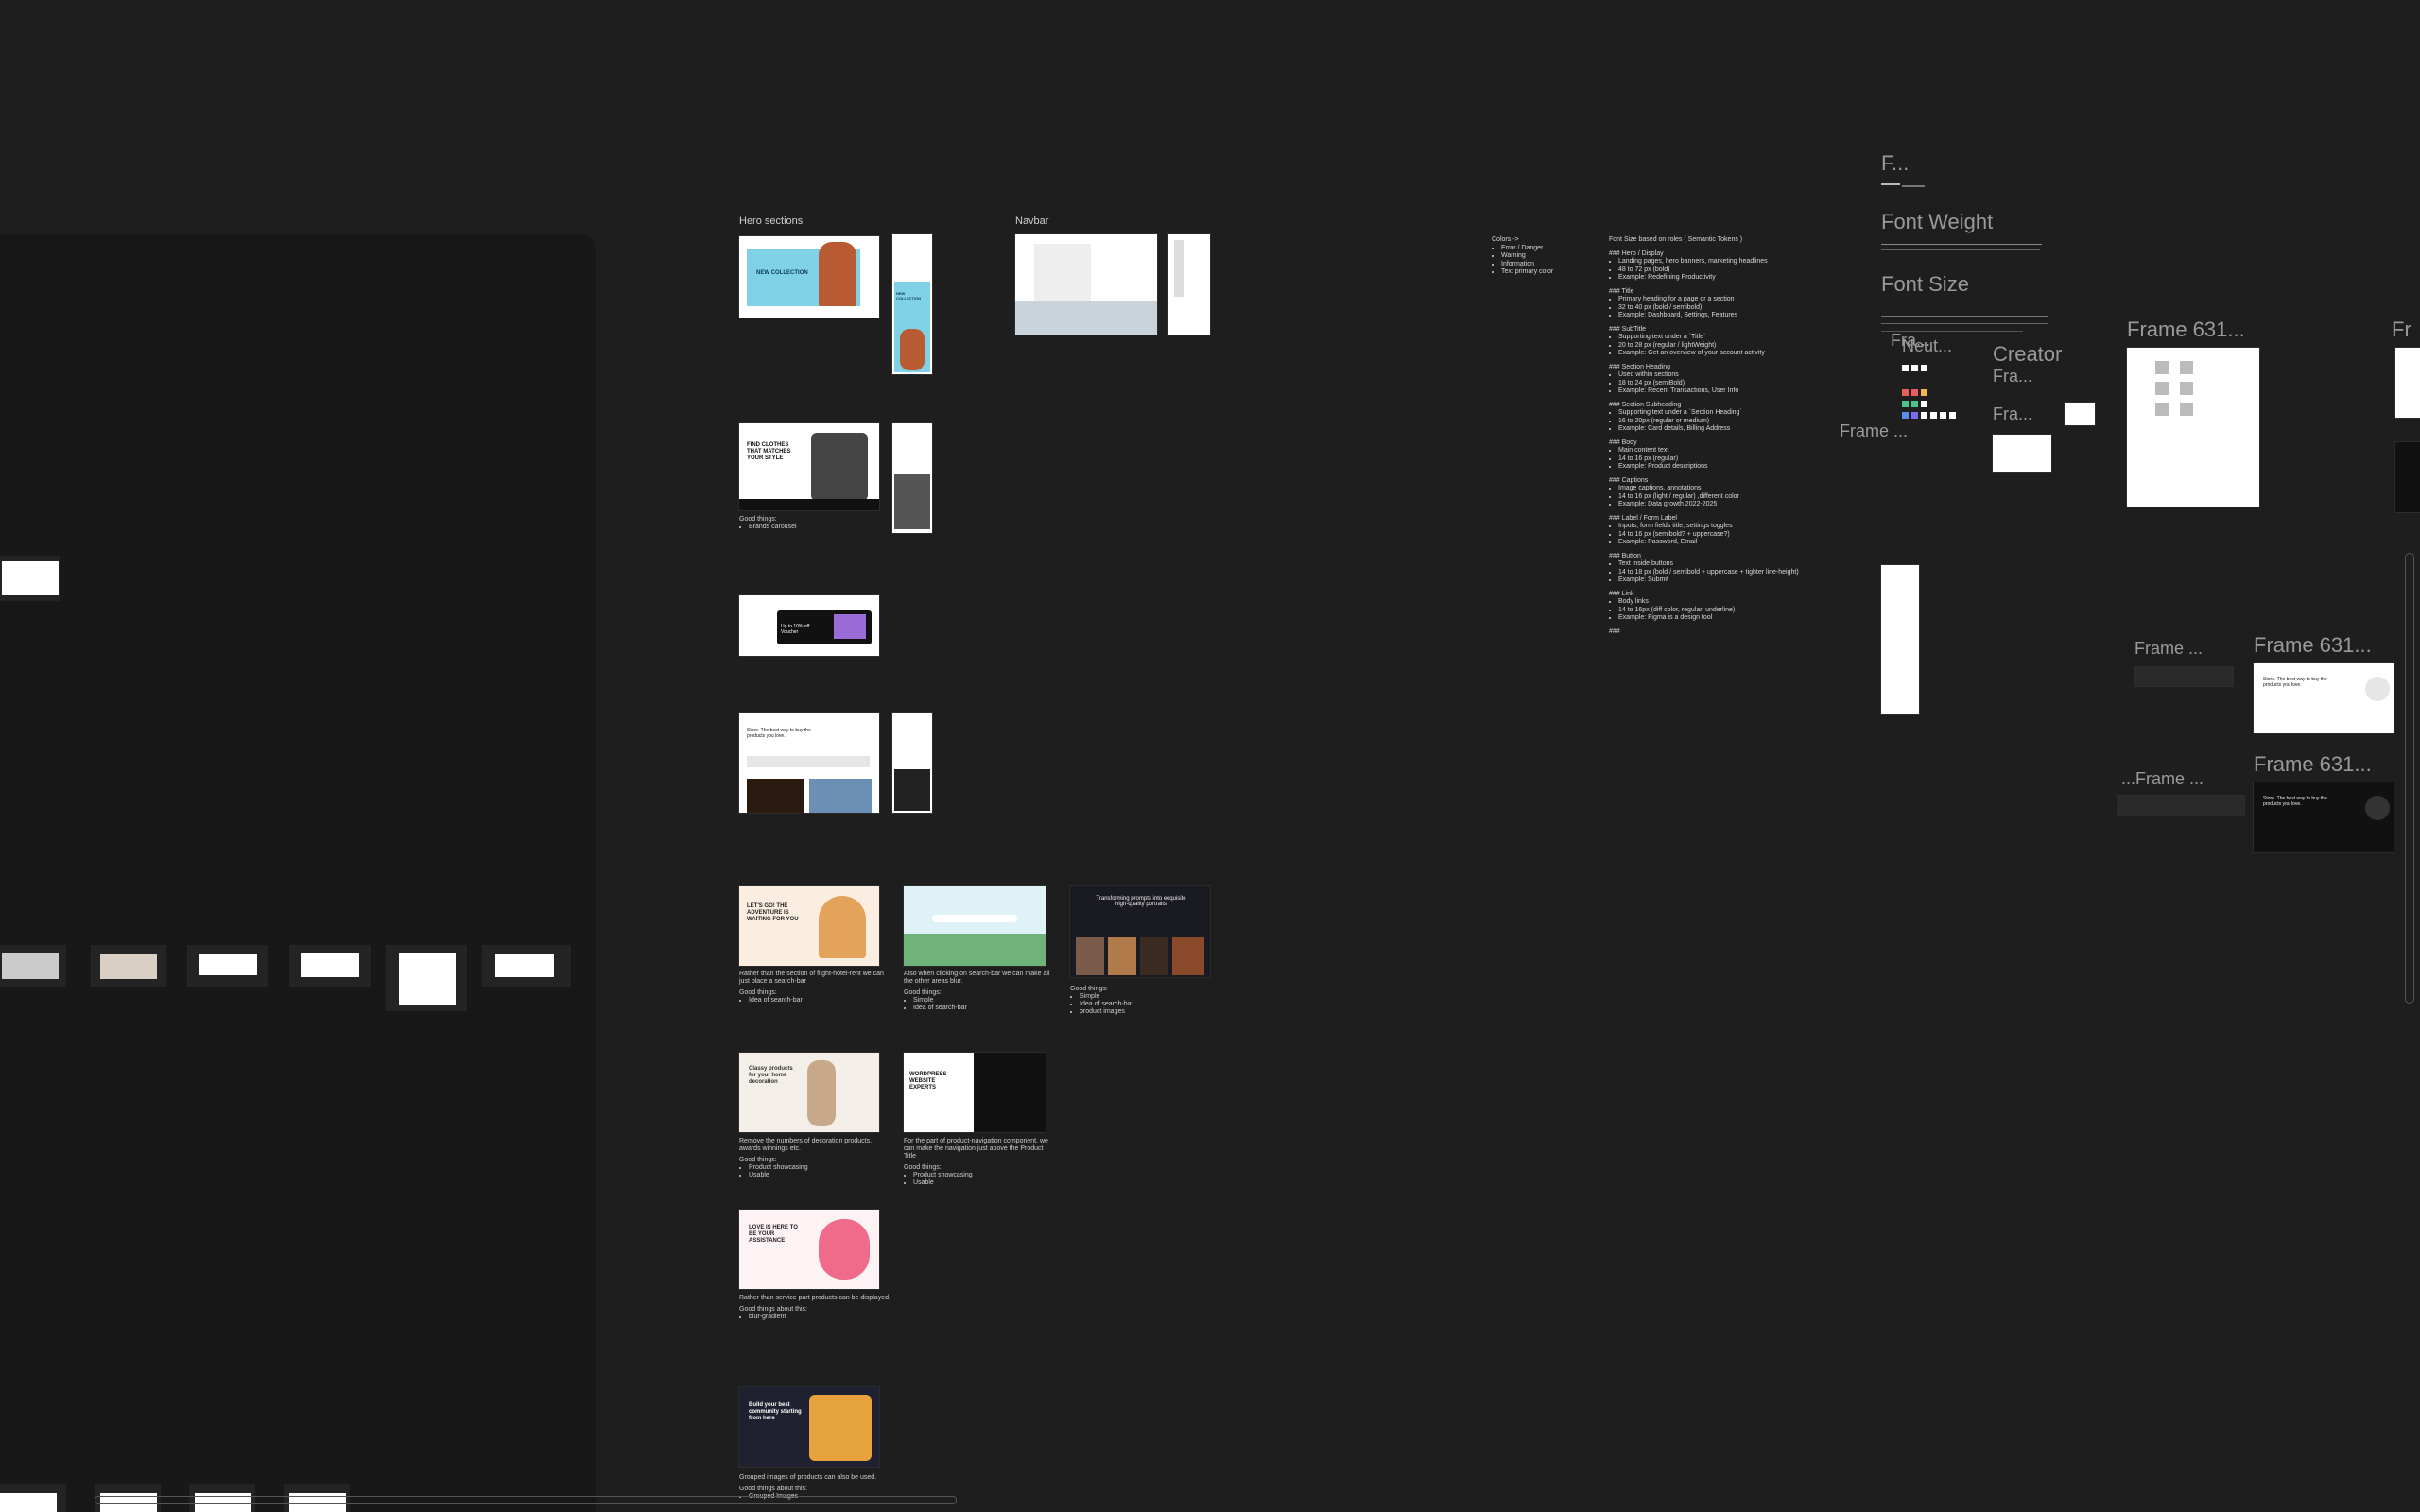 This screenshot has width=2420, height=1512. I want to click on hero-thumb-heading: LOVE IS HERE TO BE YOUR ASSISTANCE, so click(774, 1234).